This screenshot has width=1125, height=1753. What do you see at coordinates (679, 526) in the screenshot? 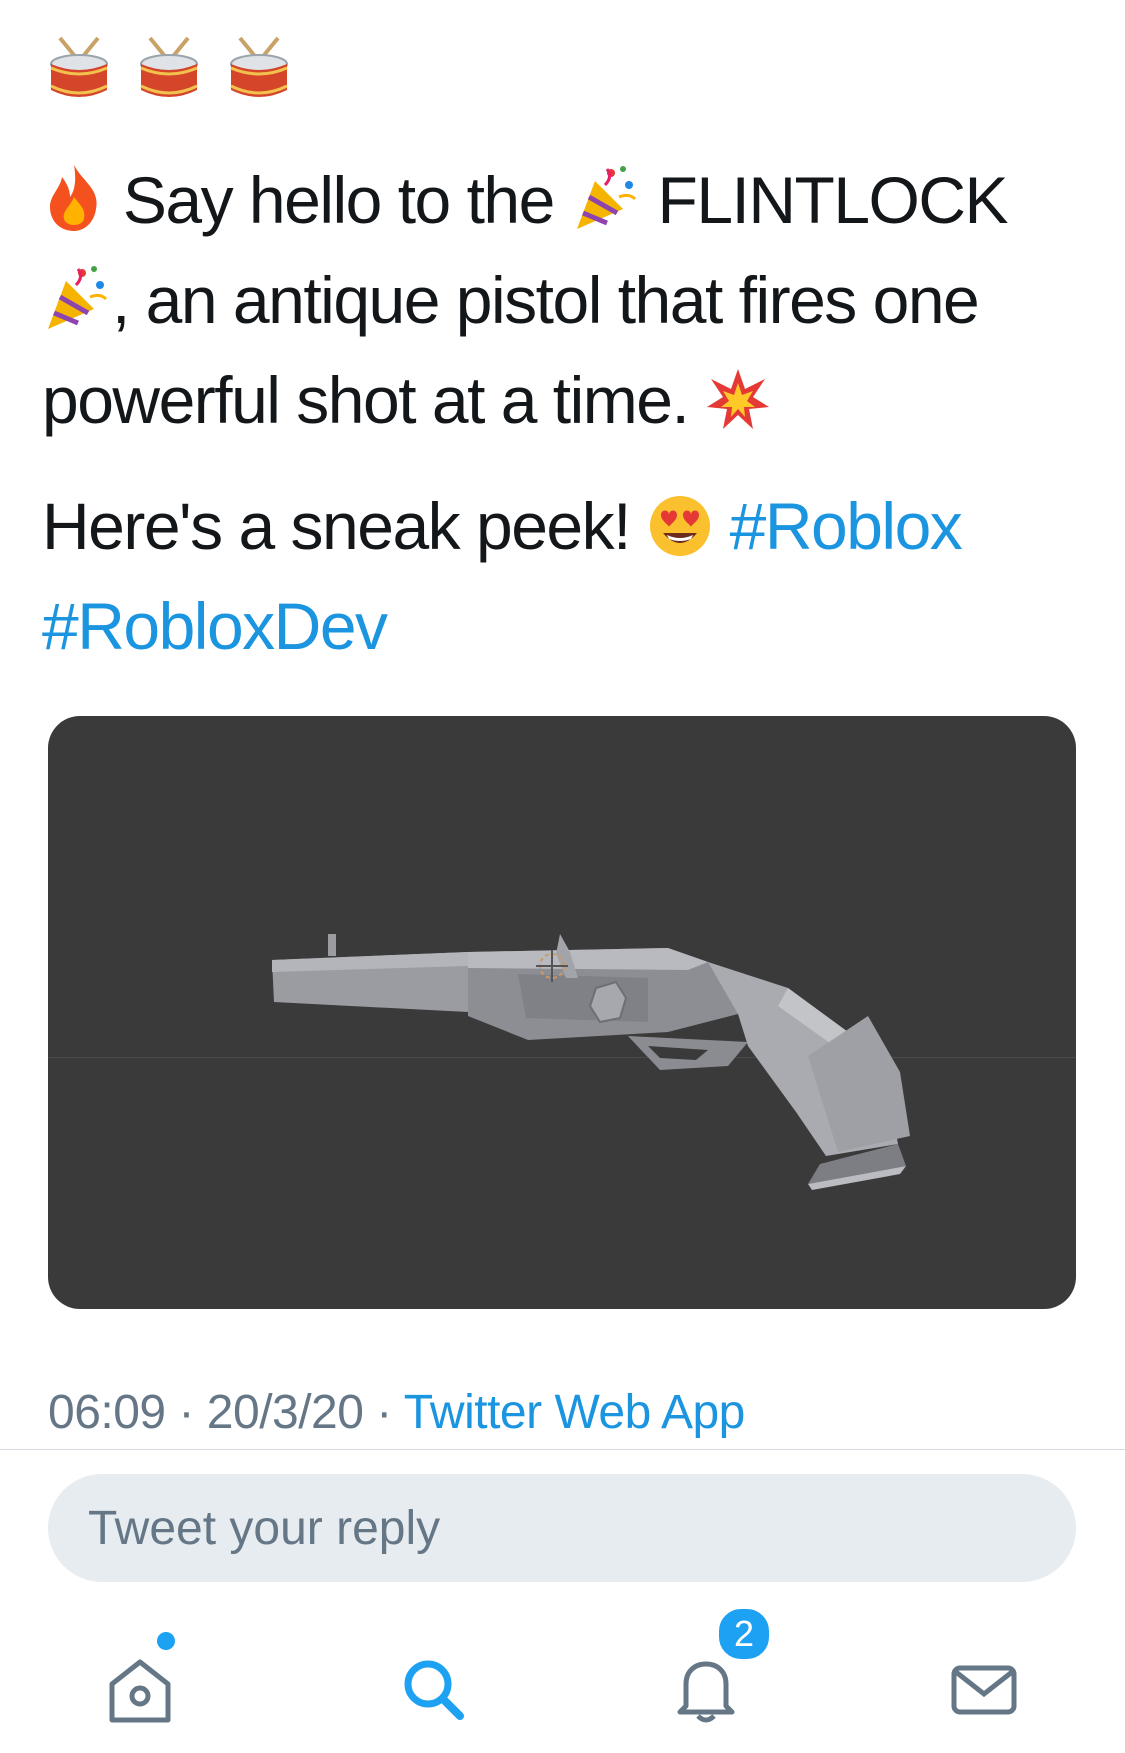
I see `heart-eyes-icon` at bounding box center [679, 526].